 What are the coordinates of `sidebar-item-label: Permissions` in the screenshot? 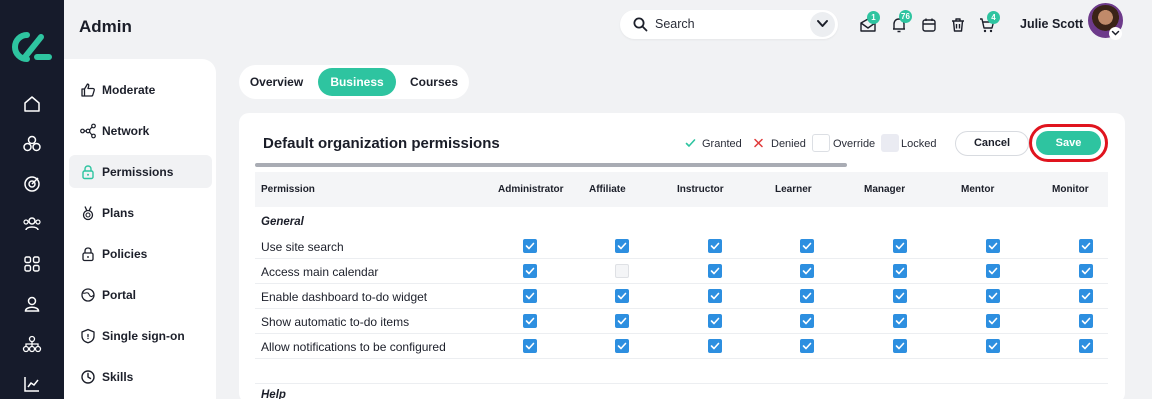 It's located at (138, 172).